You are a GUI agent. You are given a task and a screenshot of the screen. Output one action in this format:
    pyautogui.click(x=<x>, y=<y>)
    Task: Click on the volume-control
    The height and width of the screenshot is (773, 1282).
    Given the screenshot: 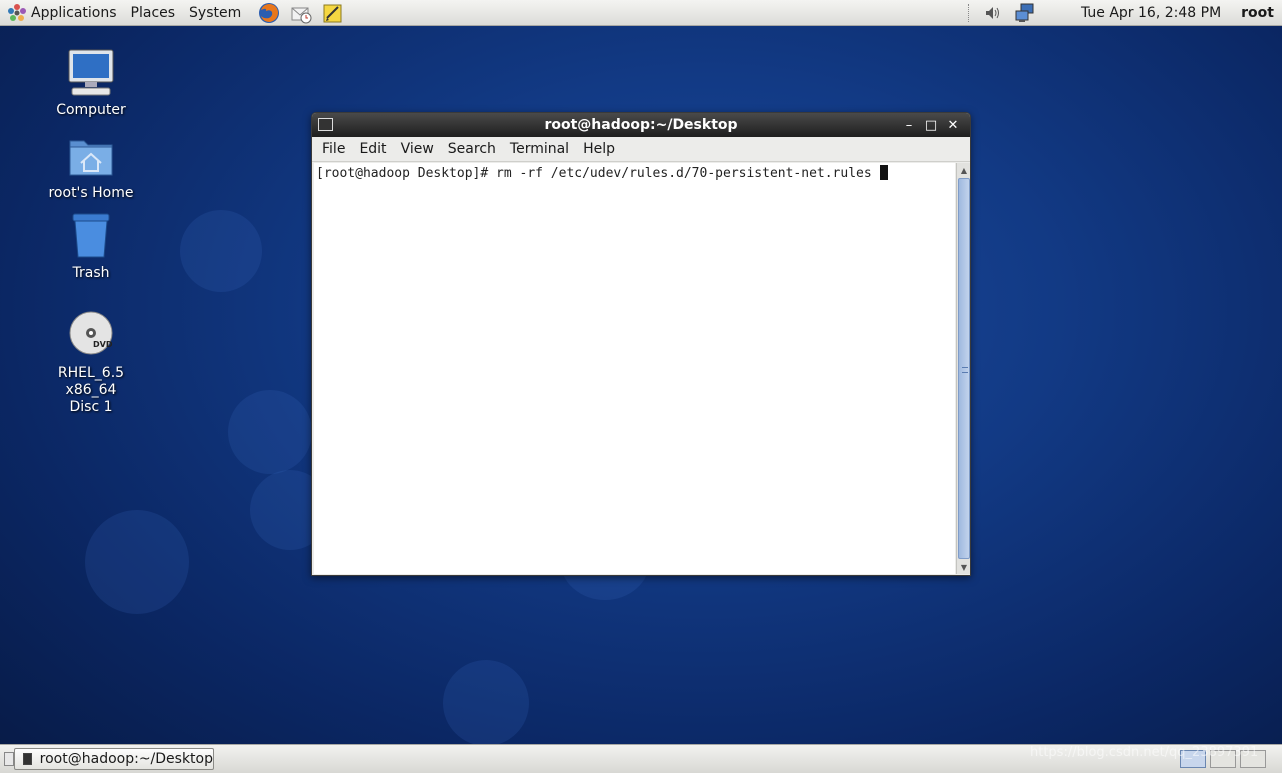 What is the action you would take?
    pyautogui.click(x=993, y=13)
    